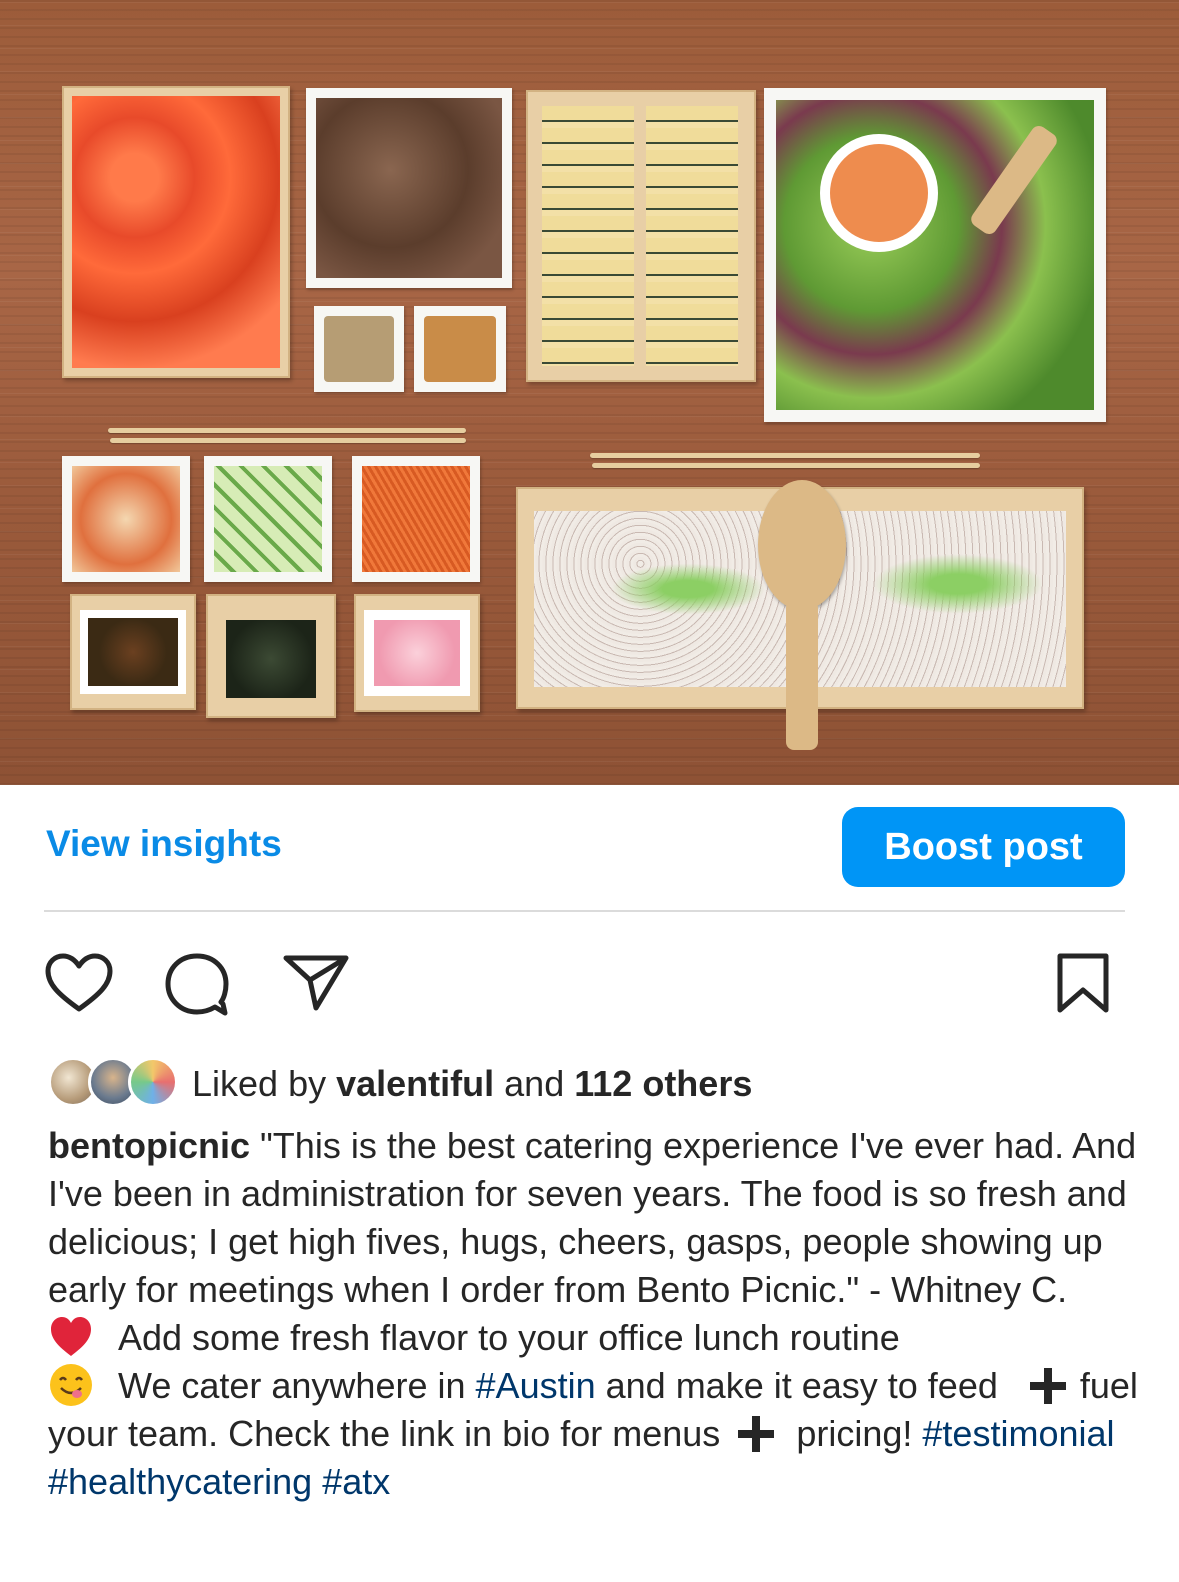  What do you see at coordinates (534, 1083) in the screenshot?
I see `likes-connector: and` at bounding box center [534, 1083].